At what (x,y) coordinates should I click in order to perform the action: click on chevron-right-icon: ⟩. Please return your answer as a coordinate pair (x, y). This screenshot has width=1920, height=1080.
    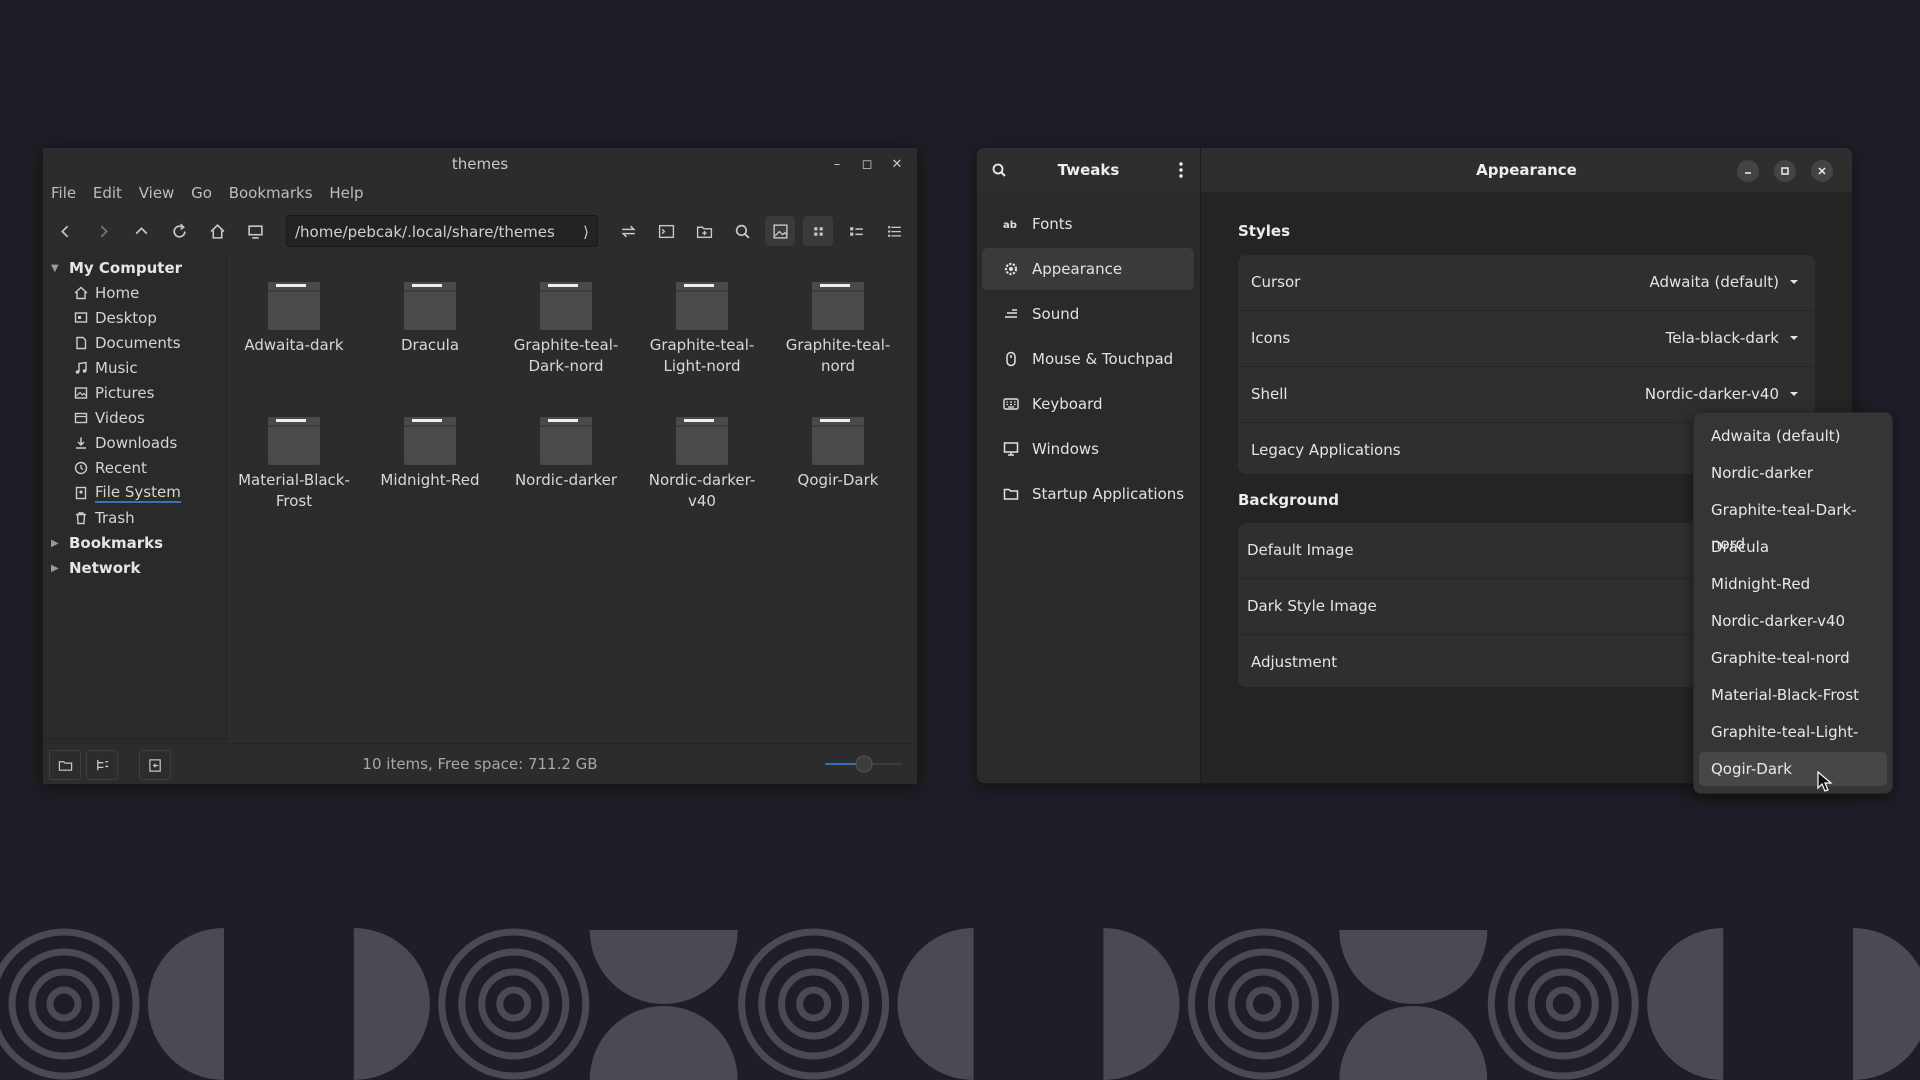
    Looking at the image, I should click on (586, 232).